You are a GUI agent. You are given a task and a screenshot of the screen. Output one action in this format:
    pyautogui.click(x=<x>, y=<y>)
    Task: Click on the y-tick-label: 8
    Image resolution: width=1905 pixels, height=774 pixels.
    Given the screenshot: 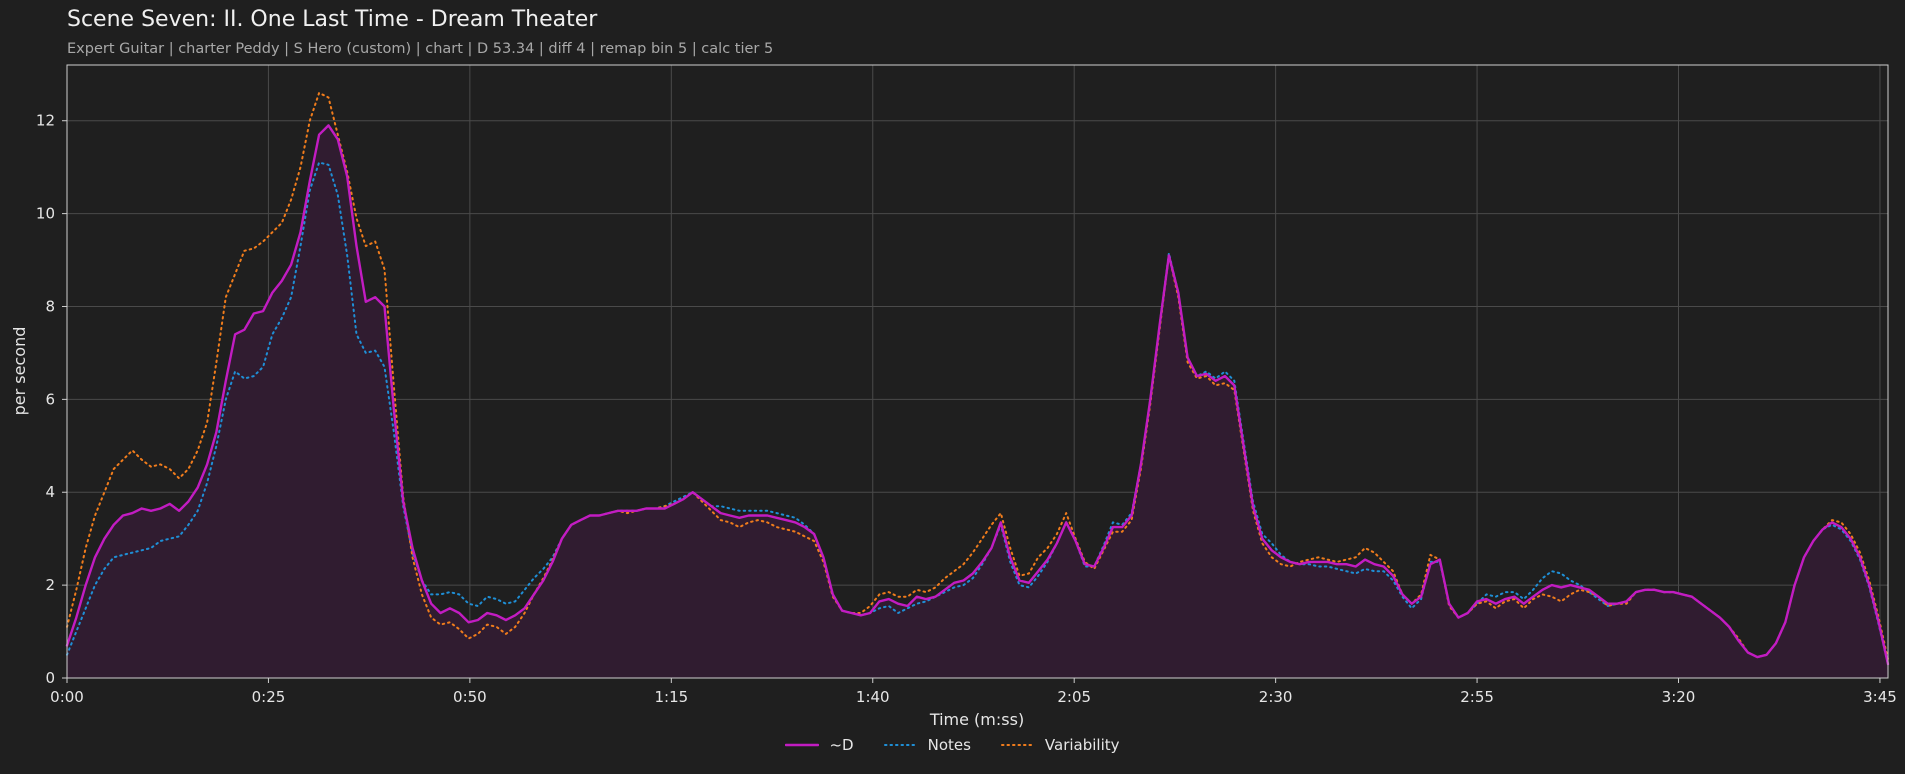 What is the action you would take?
    pyautogui.click(x=50, y=306)
    